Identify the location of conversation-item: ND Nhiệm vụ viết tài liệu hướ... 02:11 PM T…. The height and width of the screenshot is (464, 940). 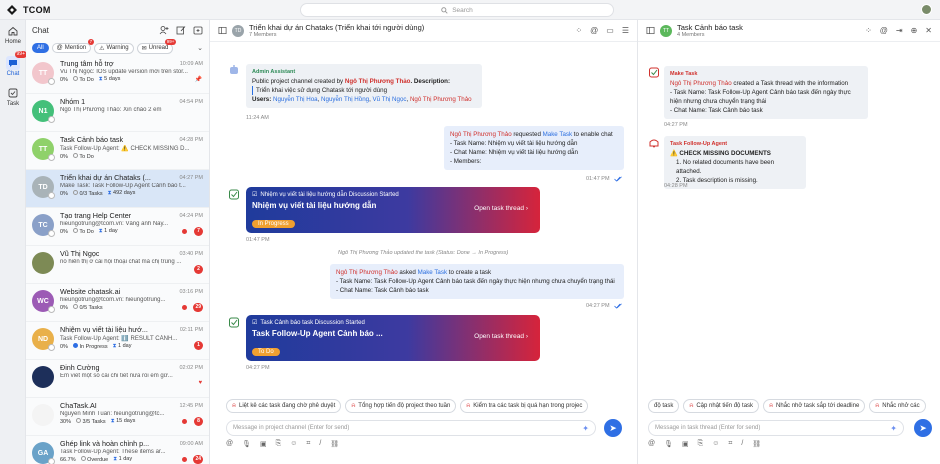
(117, 341).